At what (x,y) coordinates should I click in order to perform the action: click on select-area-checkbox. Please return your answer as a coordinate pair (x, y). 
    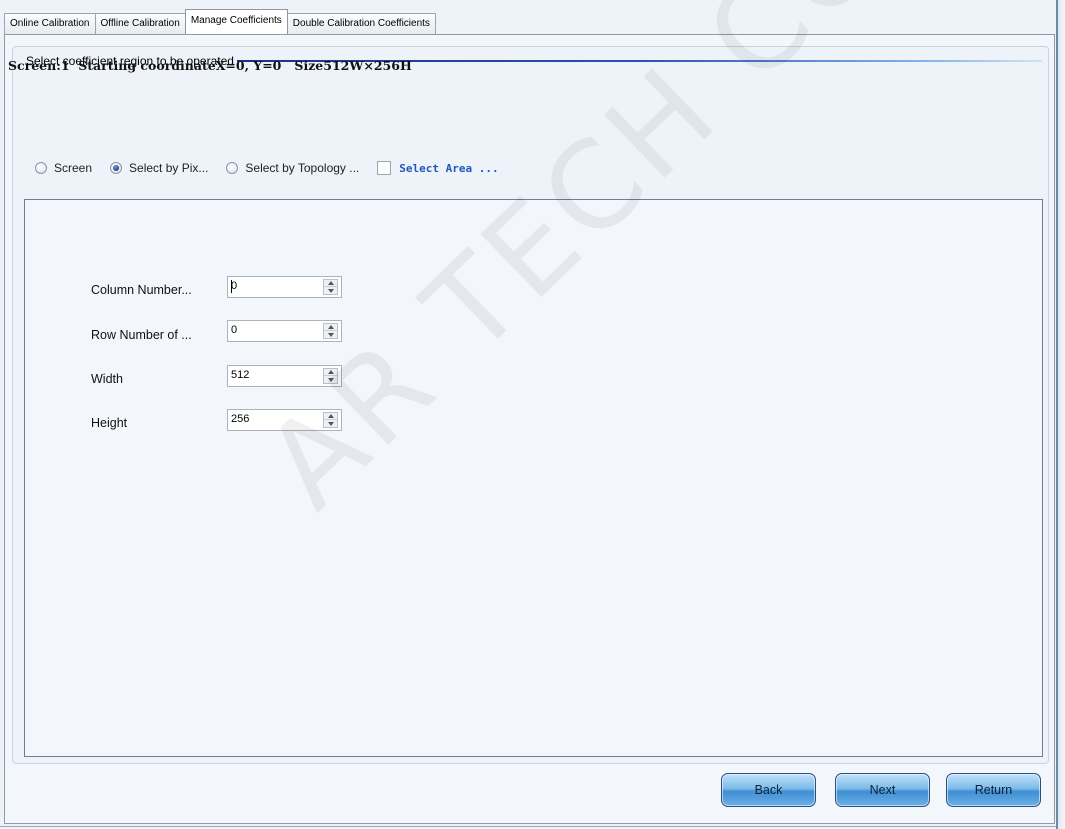
    Looking at the image, I should click on (384, 168).